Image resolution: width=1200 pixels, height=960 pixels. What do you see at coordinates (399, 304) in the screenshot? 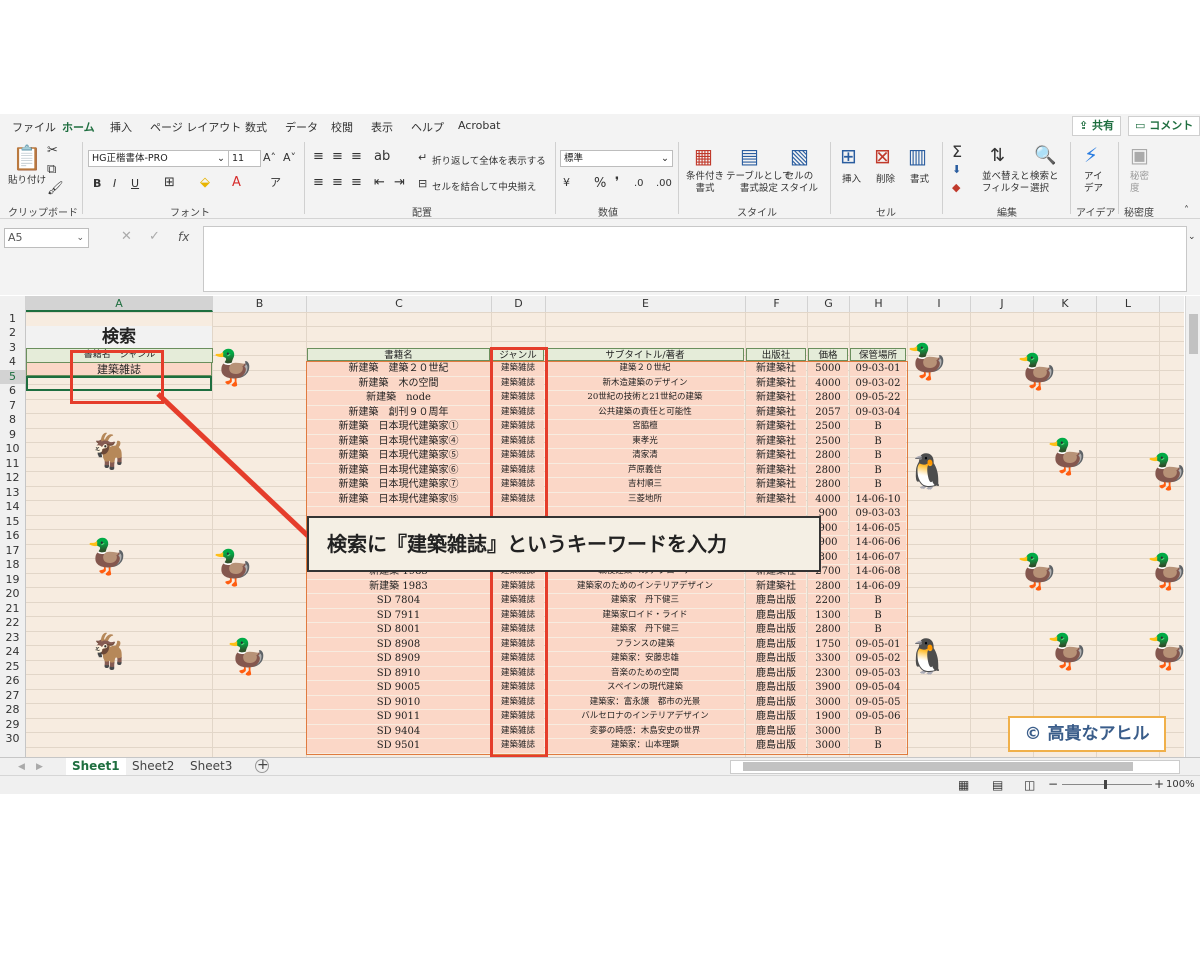
I see `column-header-c: C` at bounding box center [399, 304].